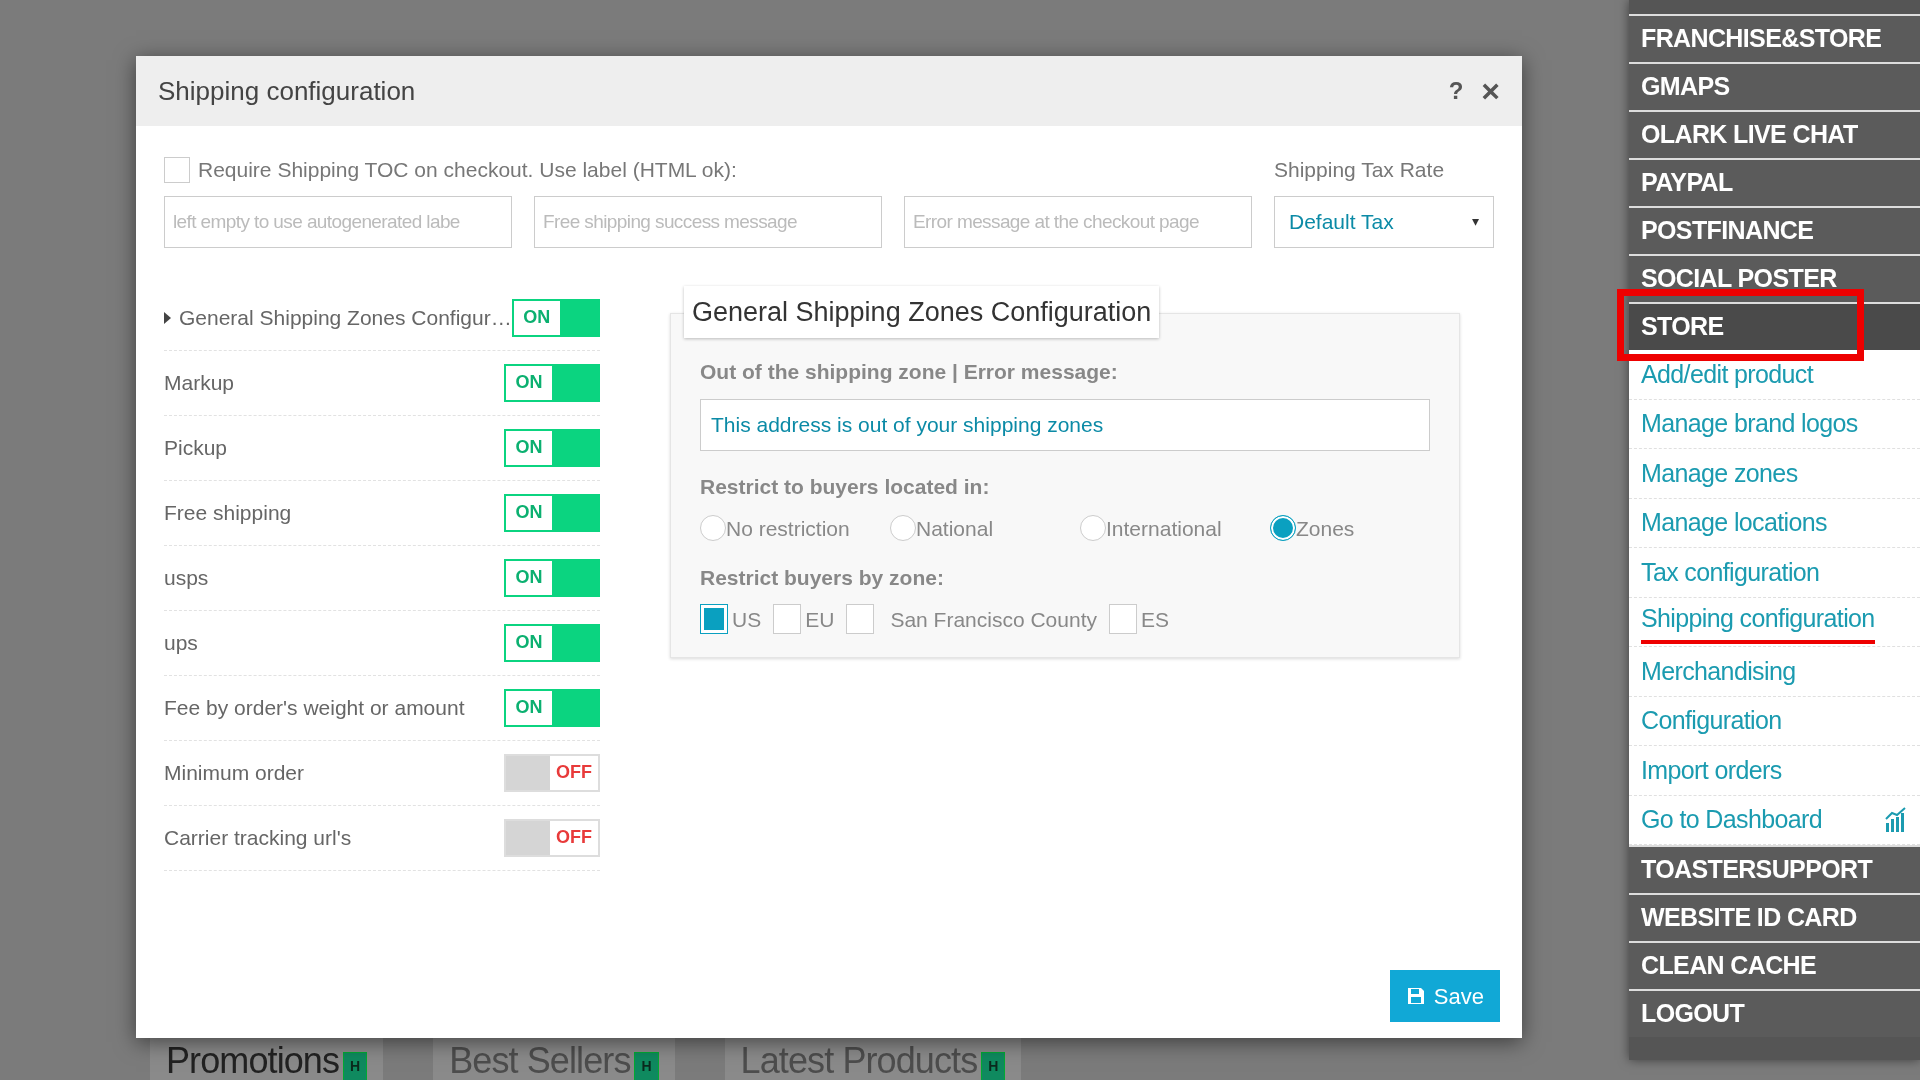 This screenshot has width=1920, height=1080. Describe the element at coordinates (1711, 770) in the screenshot. I see `submenu-link: Import orders` at that location.